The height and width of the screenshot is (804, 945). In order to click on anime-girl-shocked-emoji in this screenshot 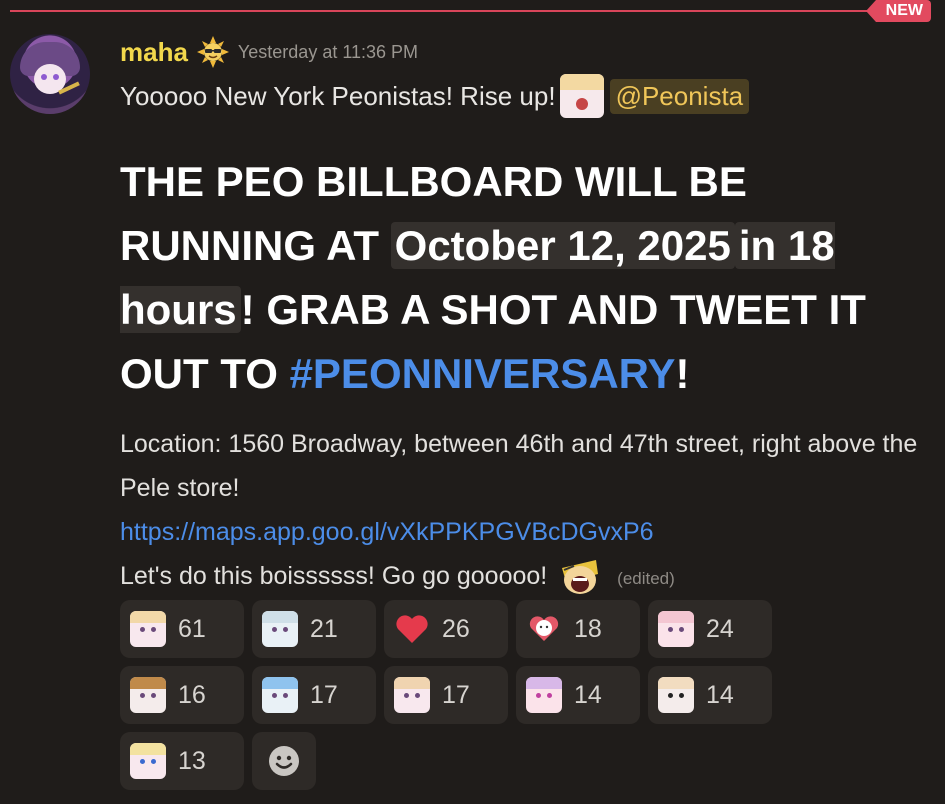, I will do `click(581, 96)`.